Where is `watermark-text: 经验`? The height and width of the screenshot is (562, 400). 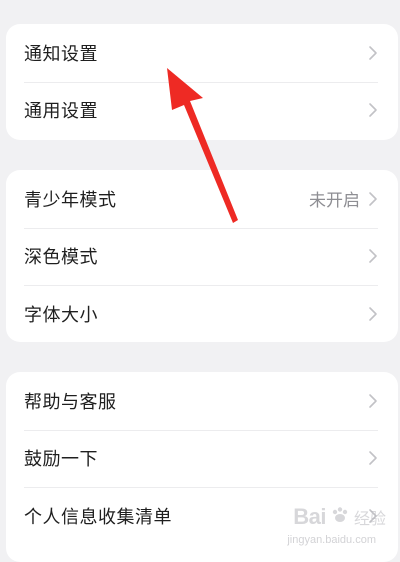 watermark-text: 经验 is located at coordinates (369, 518).